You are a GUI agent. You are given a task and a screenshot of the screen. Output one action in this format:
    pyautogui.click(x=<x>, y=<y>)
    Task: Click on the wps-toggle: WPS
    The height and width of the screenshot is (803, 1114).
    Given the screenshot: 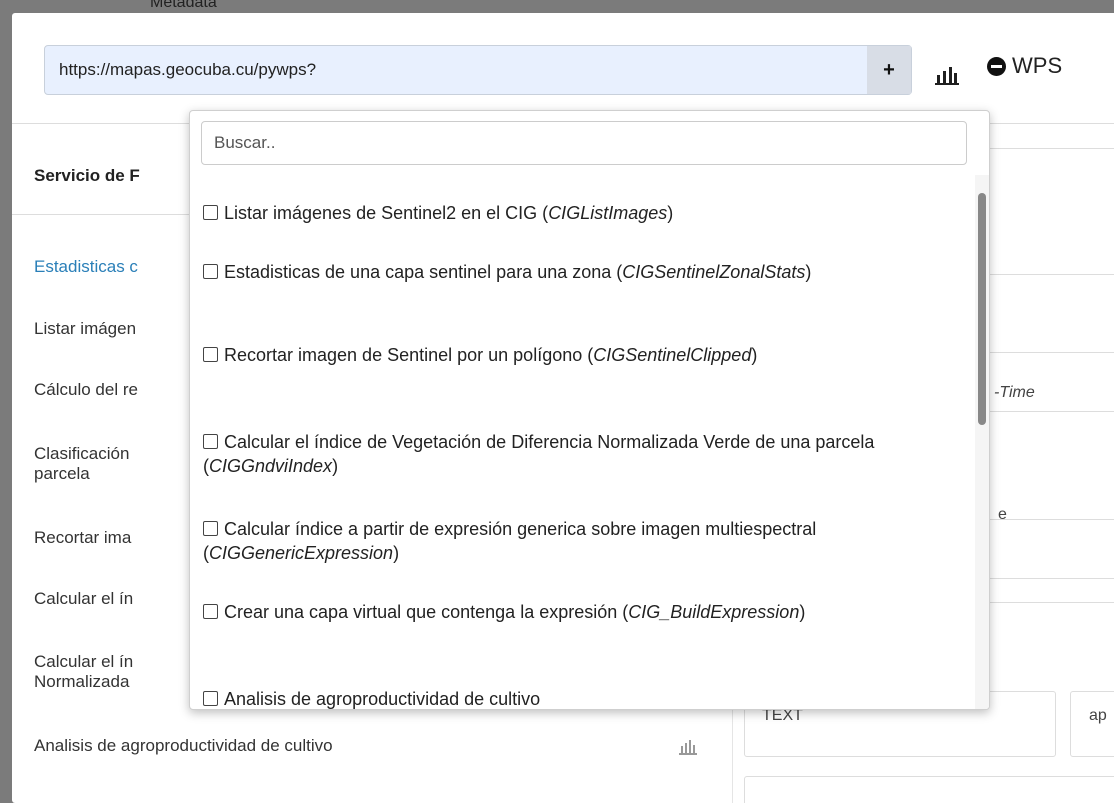 What is the action you would take?
    pyautogui.click(x=1024, y=66)
    